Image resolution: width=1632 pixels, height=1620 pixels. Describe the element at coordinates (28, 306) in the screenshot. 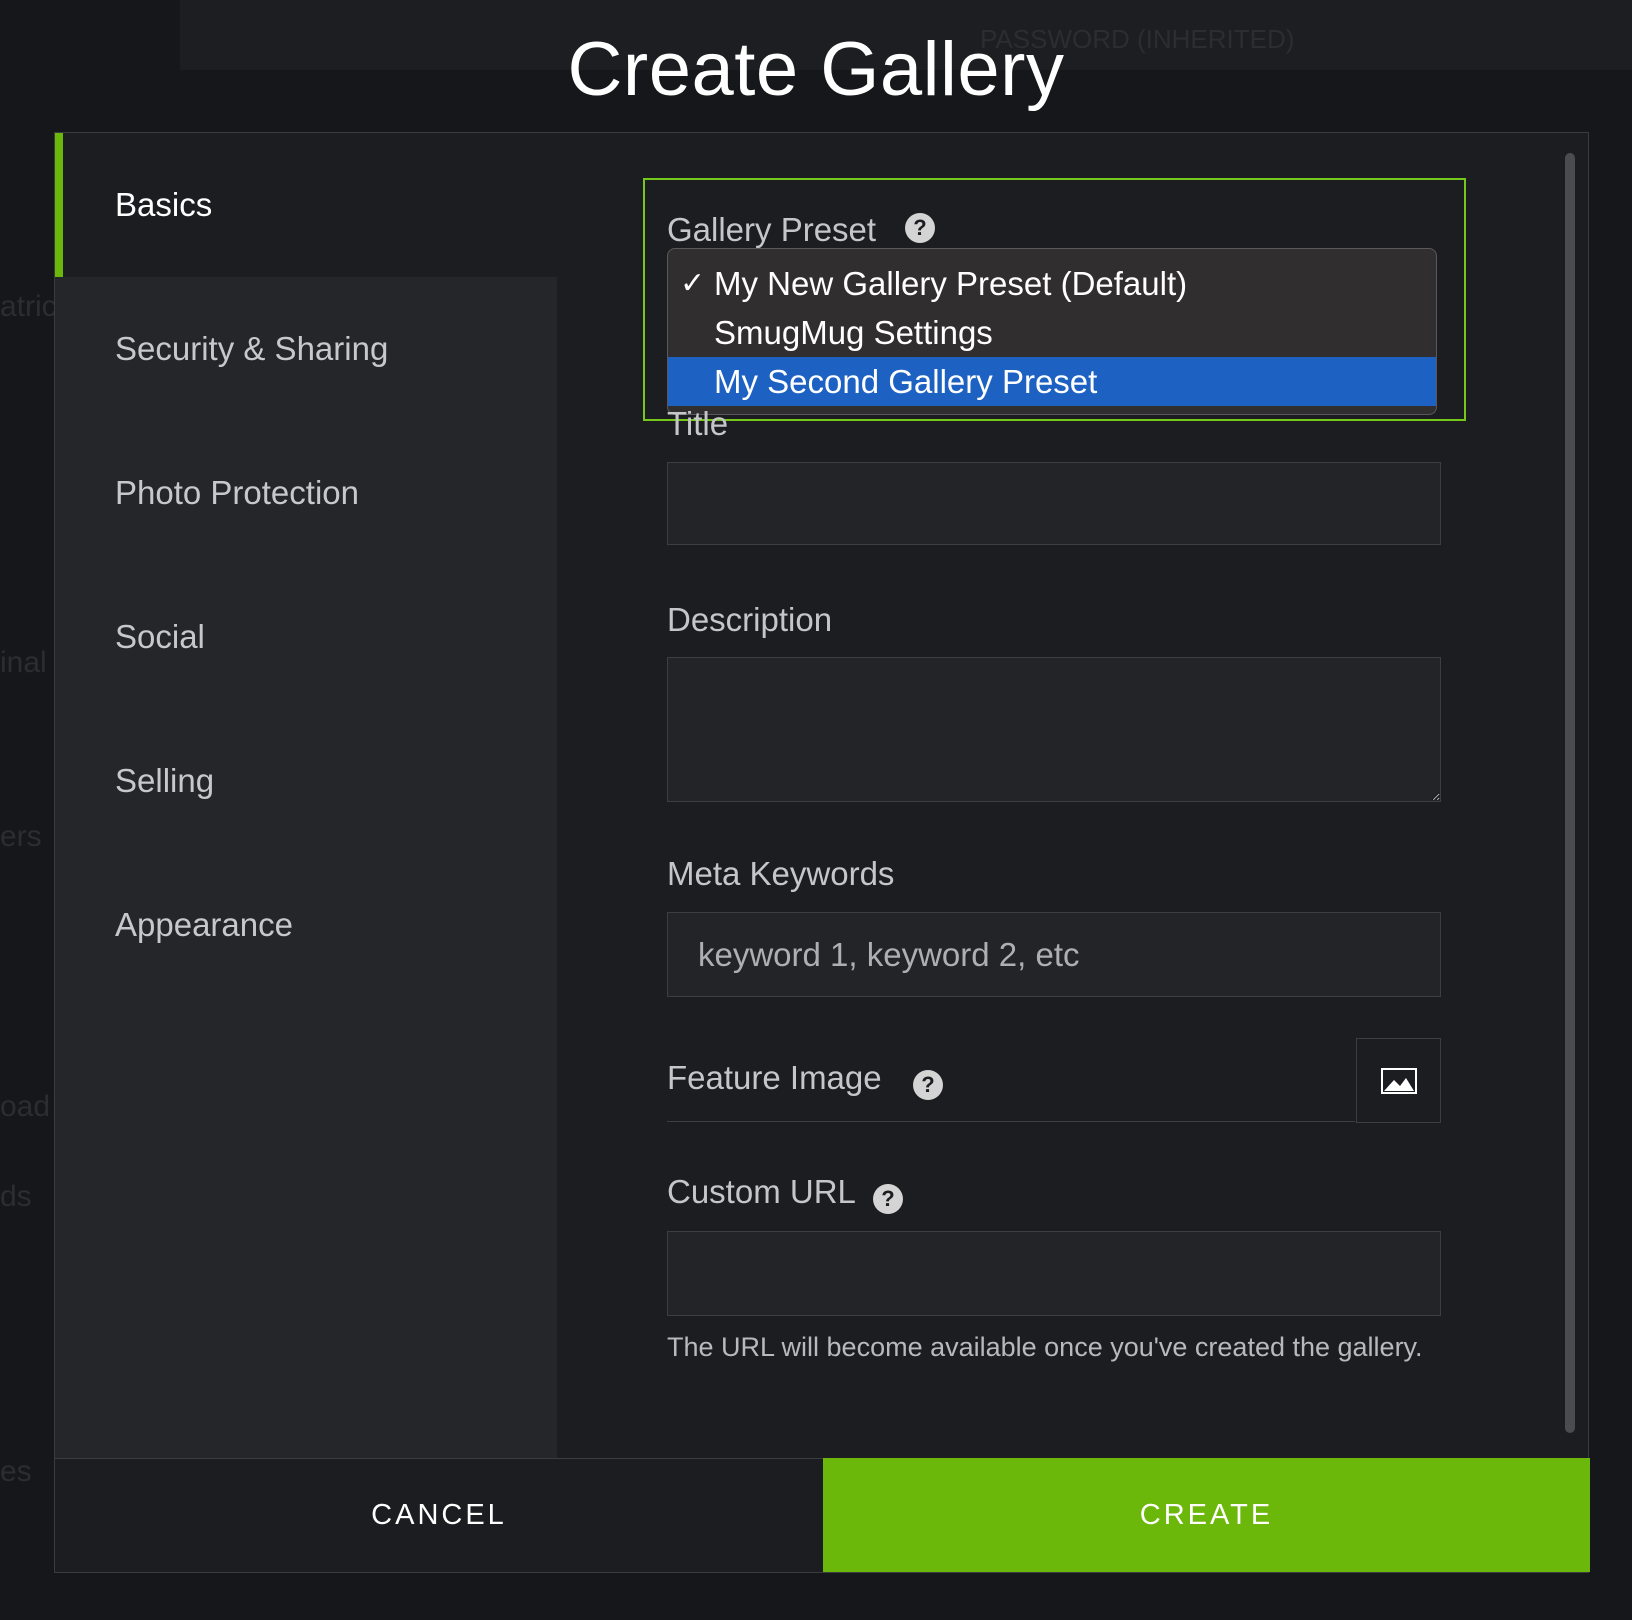

I see `background-fragment: atric` at that location.